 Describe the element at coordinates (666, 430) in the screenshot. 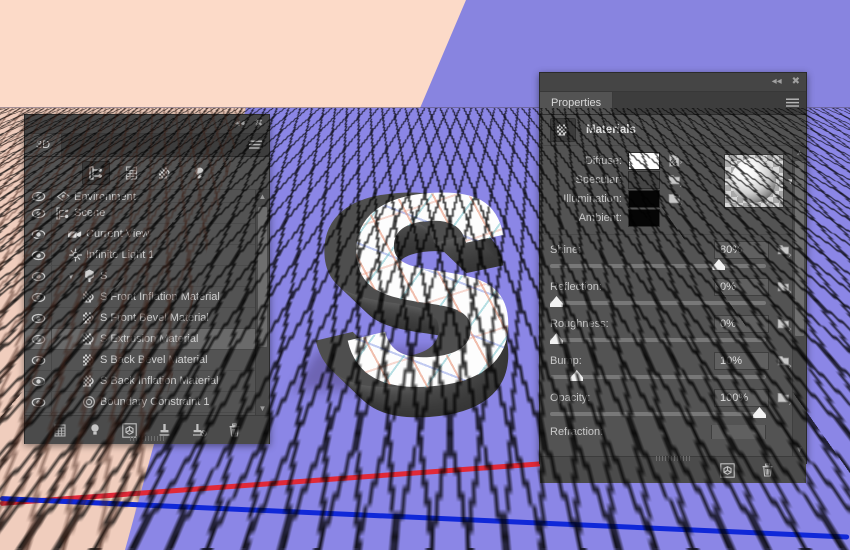

I see `refraction-row-partial: Refraction:` at that location.